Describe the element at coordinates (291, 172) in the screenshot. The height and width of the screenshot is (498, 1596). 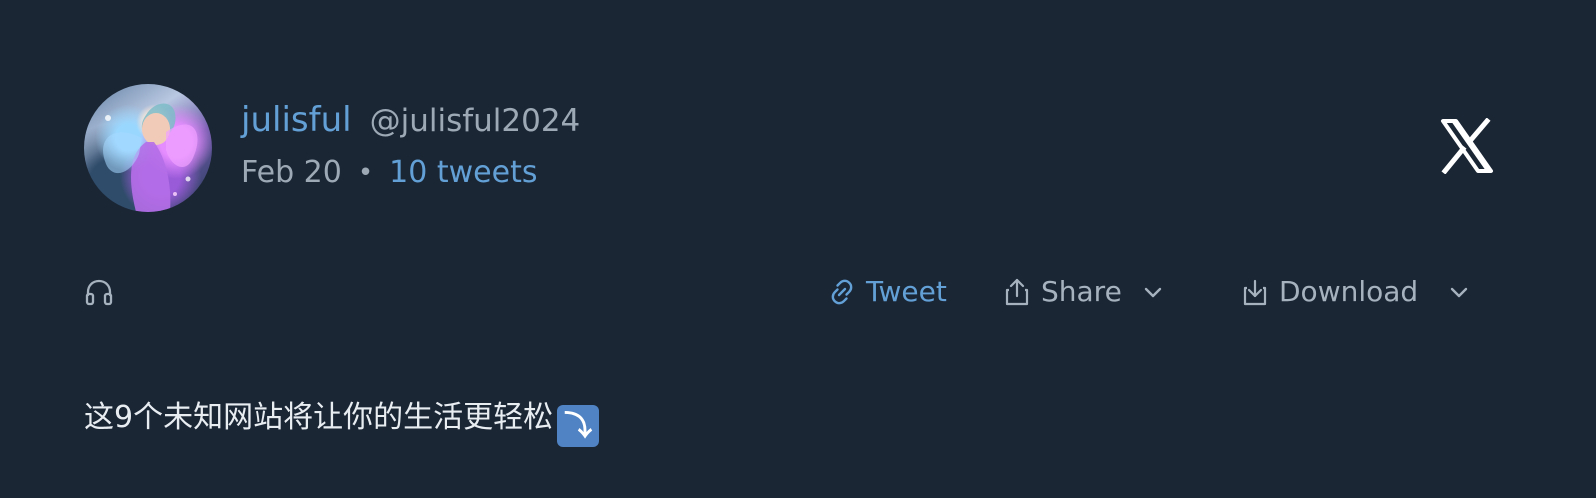
I see `tweet-date: Feb 20` at that location.